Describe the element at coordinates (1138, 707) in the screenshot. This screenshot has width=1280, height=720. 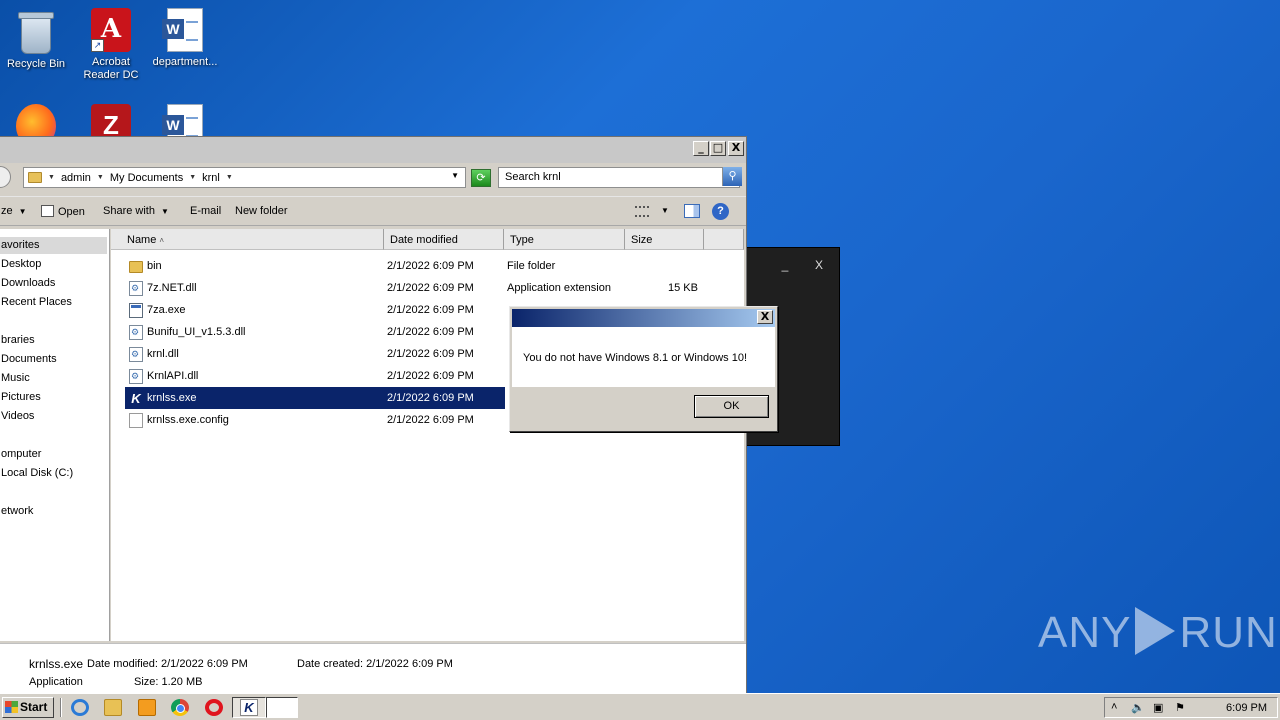
I see `volume-icon: 🔈` at that location.